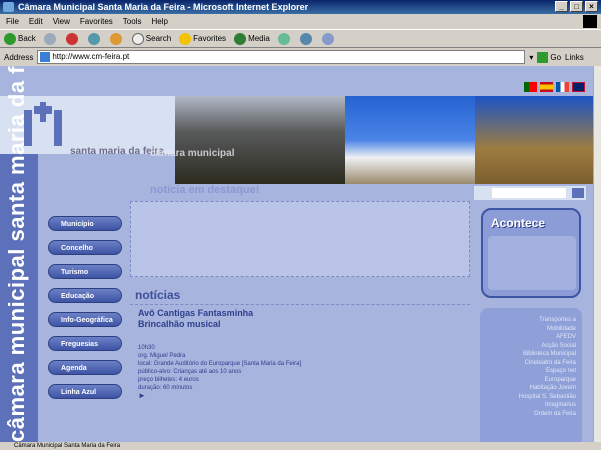  I want to click on media-button: Media, so click(252, 38).